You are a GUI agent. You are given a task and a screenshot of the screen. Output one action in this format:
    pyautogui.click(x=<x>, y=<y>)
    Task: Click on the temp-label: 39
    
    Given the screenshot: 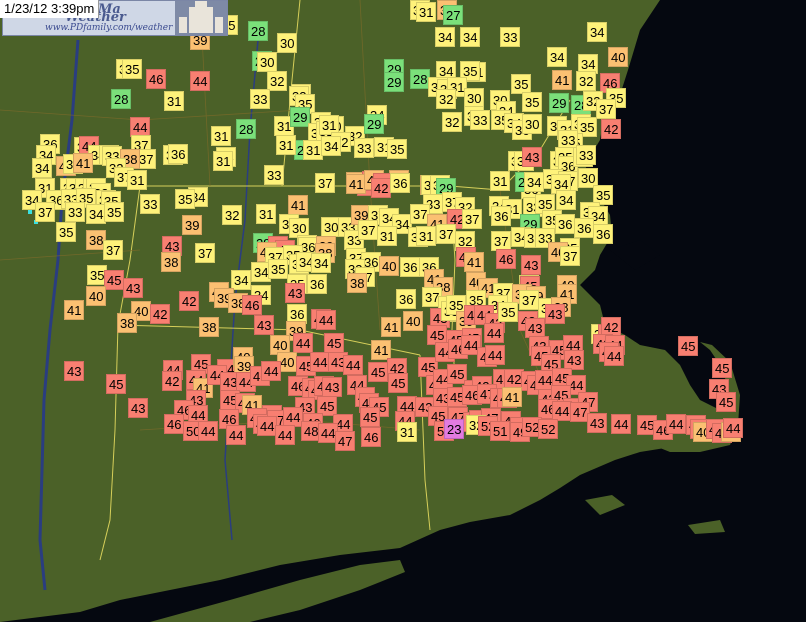 What is the action you would take?
    pyautogui.click(x=192, y=225)
    